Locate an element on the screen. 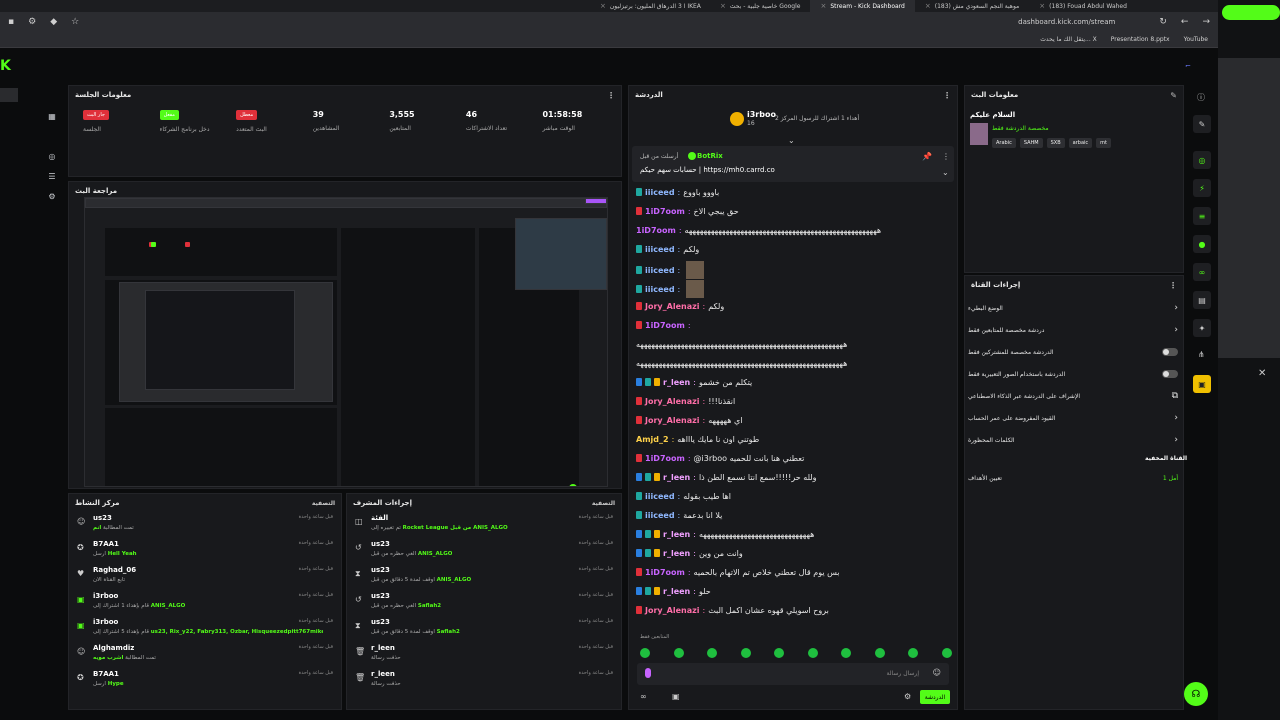  pinned-text: حسابات سهم حيكم | https://mh0.carrd.co is located at coordinates (707, 170).